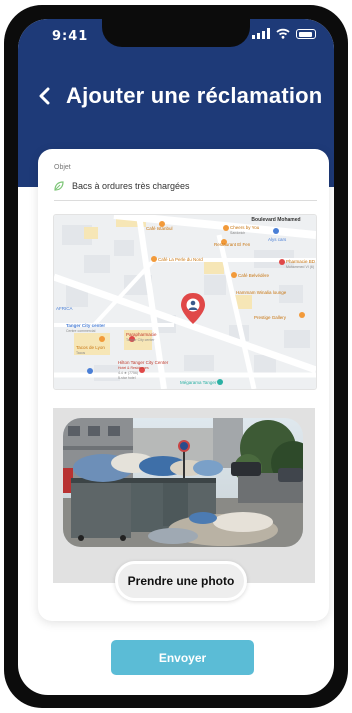 This screenshot has width=352, height=713. I want to click on battery-icon, so click(306, 34).